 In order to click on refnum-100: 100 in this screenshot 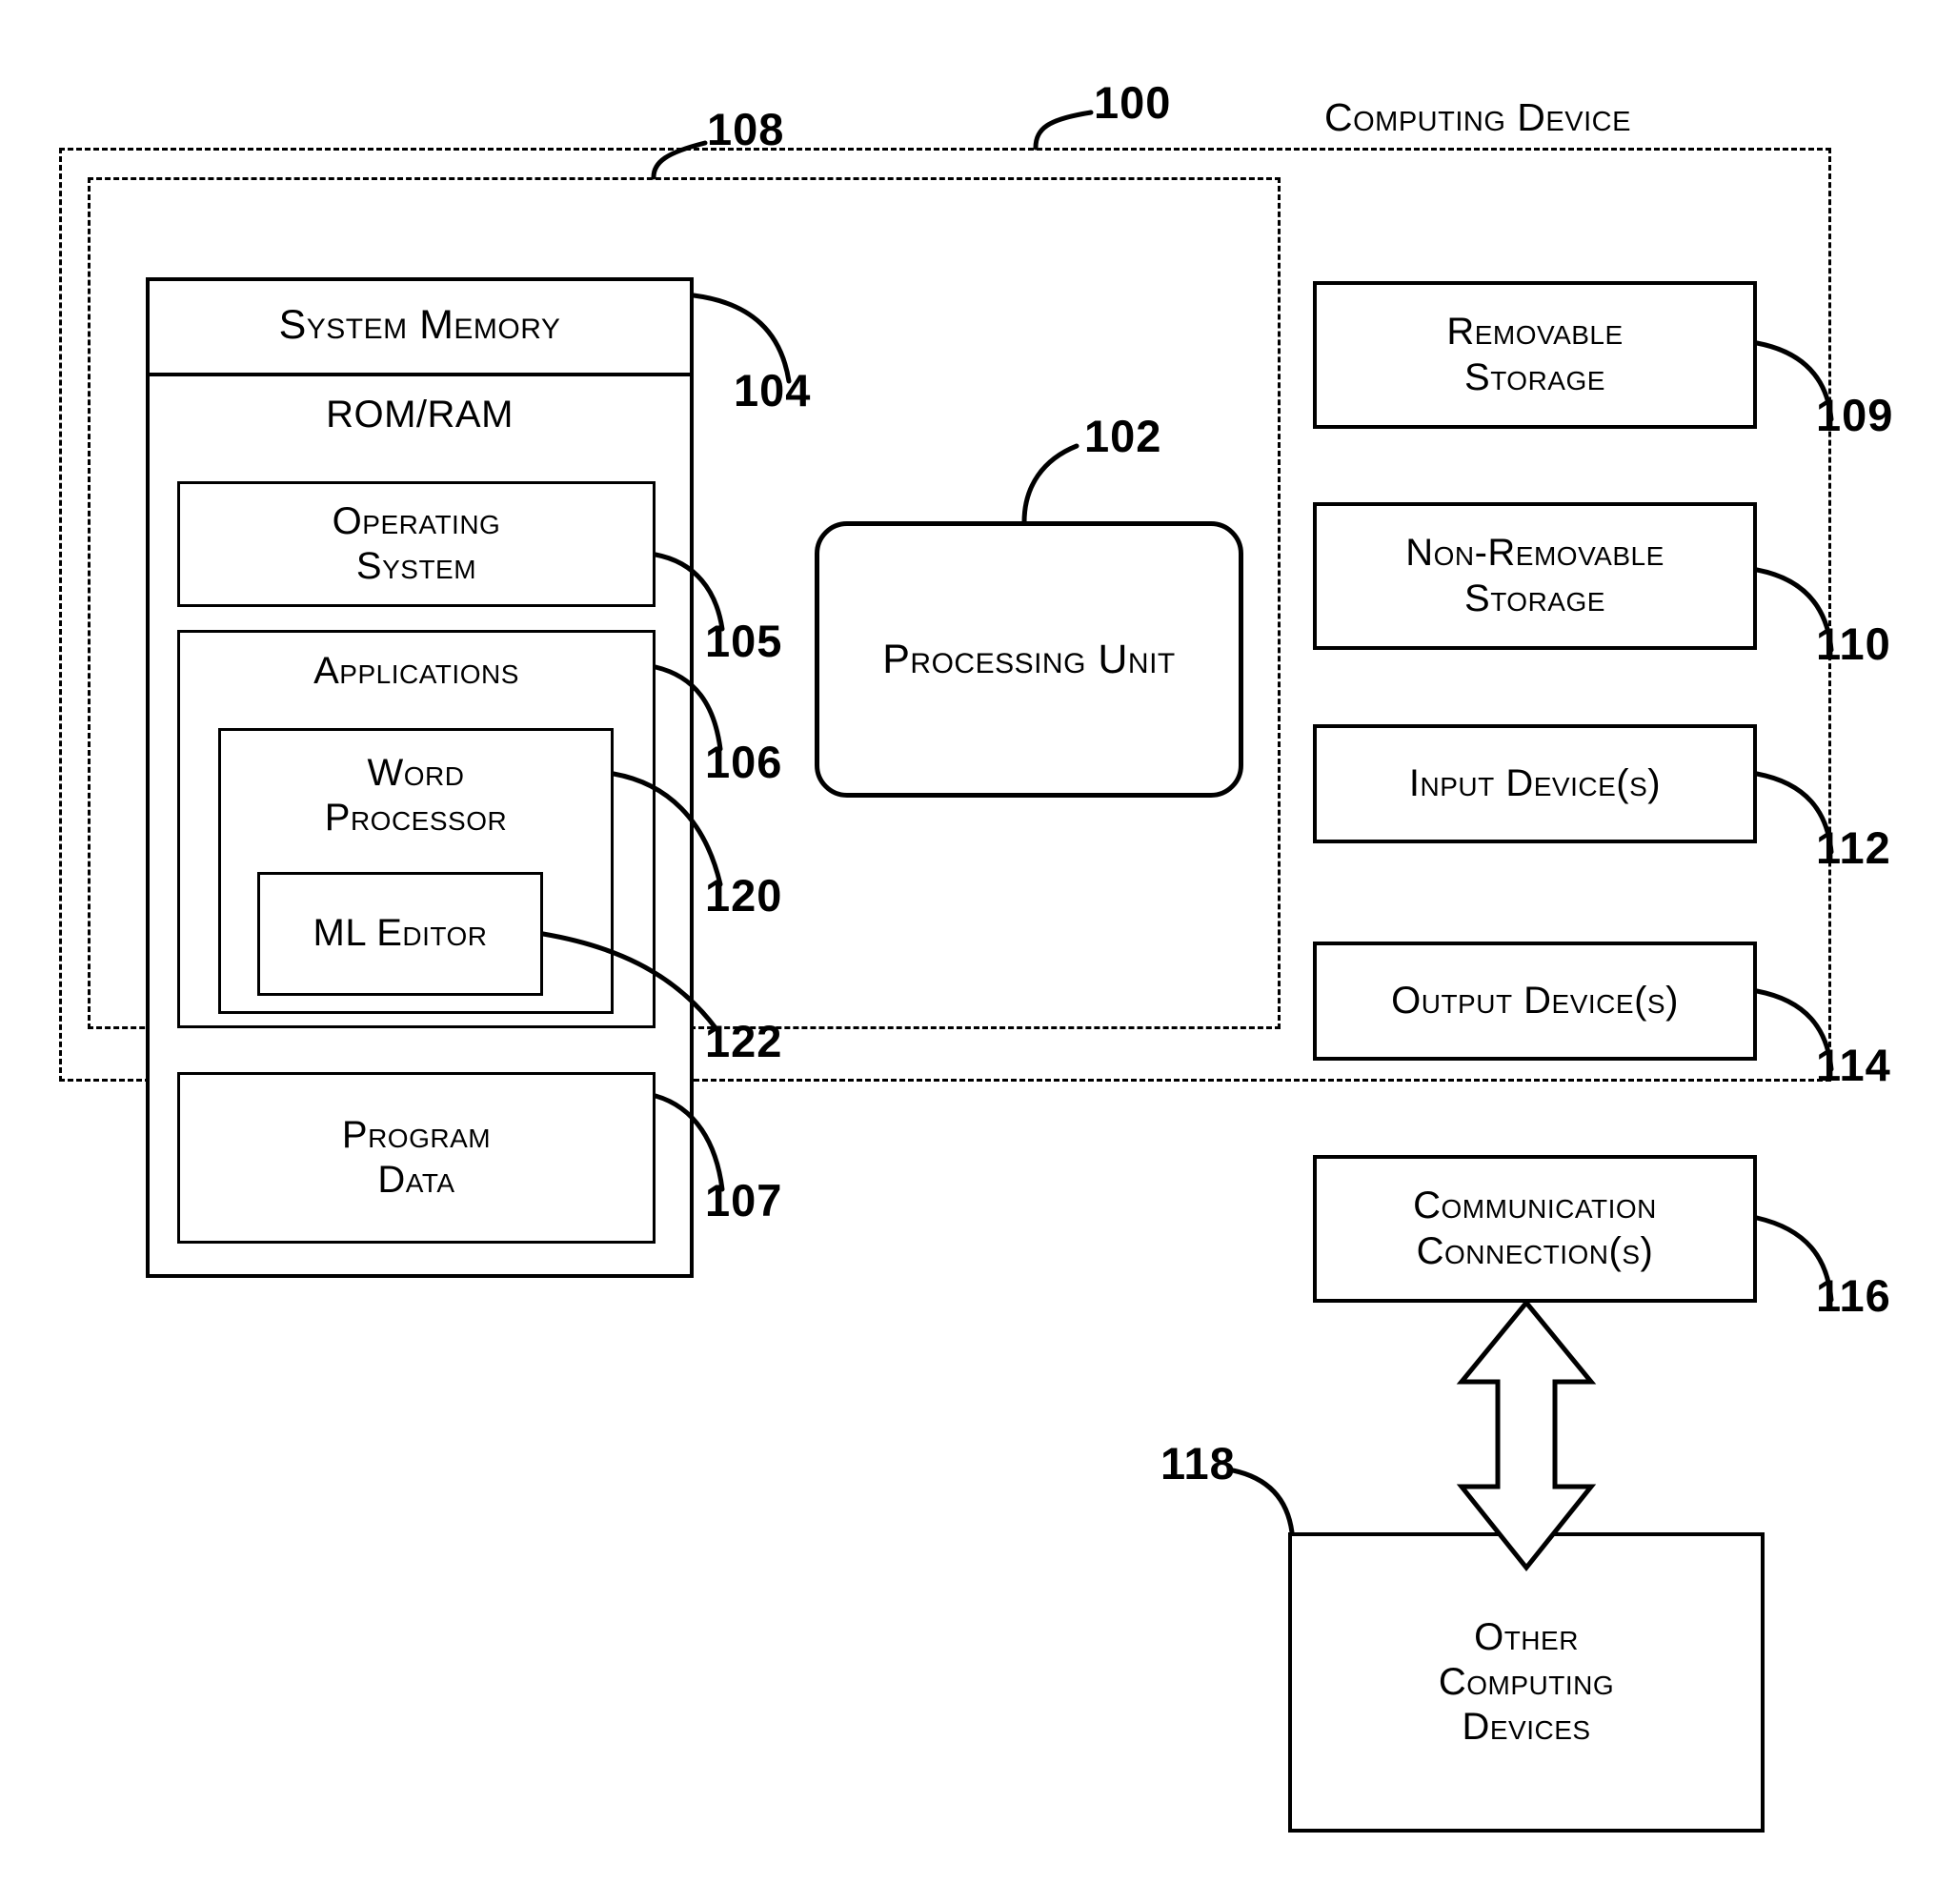, I will do `click(1133, 102)`.